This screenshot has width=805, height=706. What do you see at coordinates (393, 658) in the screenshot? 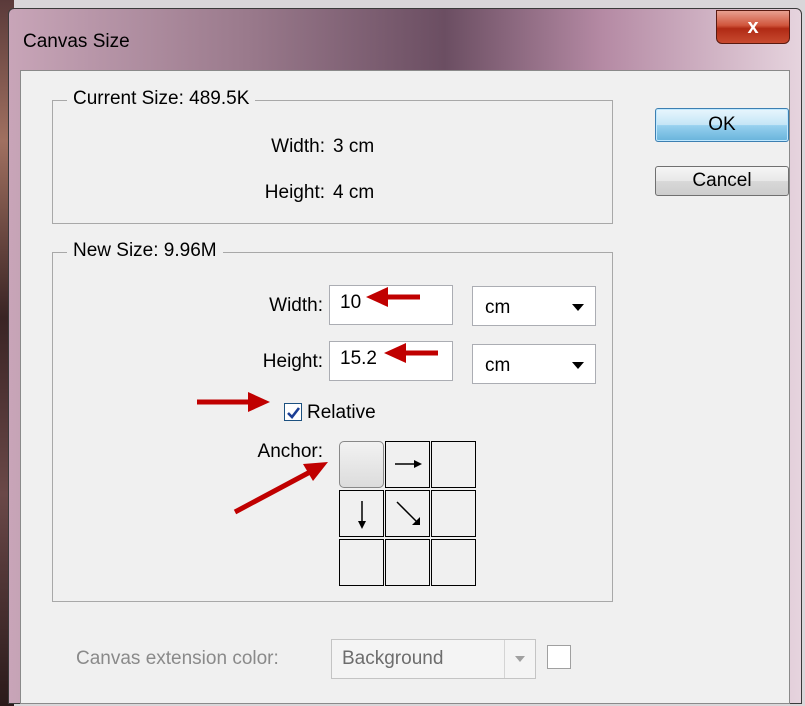
I see `extension-color-value: Background` at bounding box center [393, 658].